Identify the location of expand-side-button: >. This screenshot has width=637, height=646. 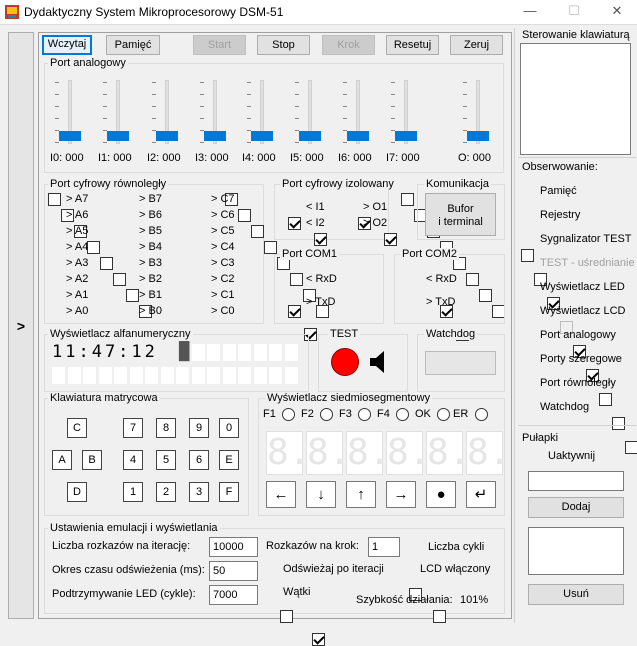
(21, 325).